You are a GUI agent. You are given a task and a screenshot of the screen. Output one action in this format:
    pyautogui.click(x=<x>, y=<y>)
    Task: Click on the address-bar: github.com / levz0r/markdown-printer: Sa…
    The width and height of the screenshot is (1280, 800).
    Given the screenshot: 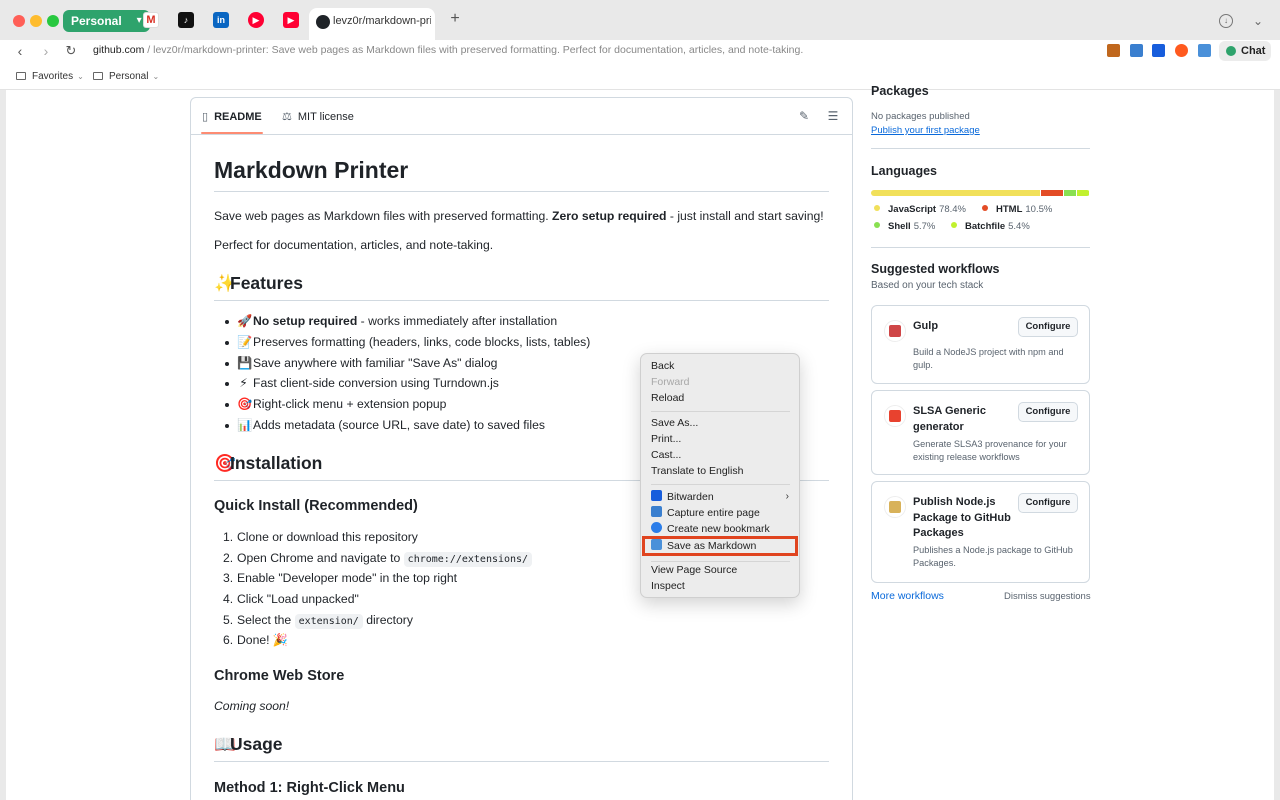 What is the action you would take?
    pyautogui.click(x=448, y=50)
    